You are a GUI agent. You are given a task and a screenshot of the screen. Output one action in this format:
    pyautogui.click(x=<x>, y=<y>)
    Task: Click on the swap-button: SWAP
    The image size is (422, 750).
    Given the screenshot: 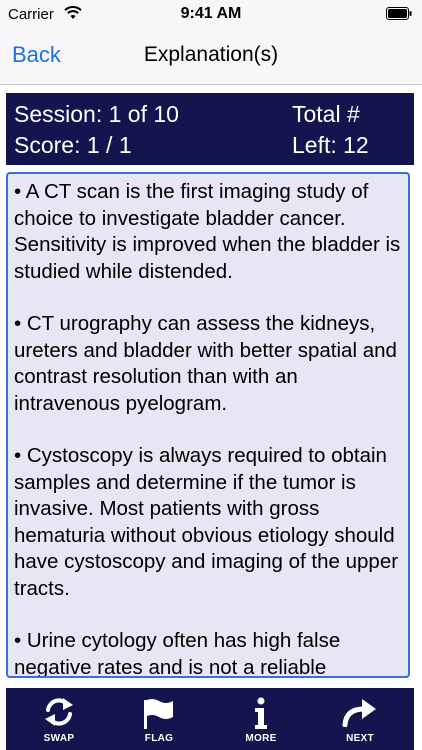 What is the action you would take?
    pyautogui.click(x=59, y=719)
    